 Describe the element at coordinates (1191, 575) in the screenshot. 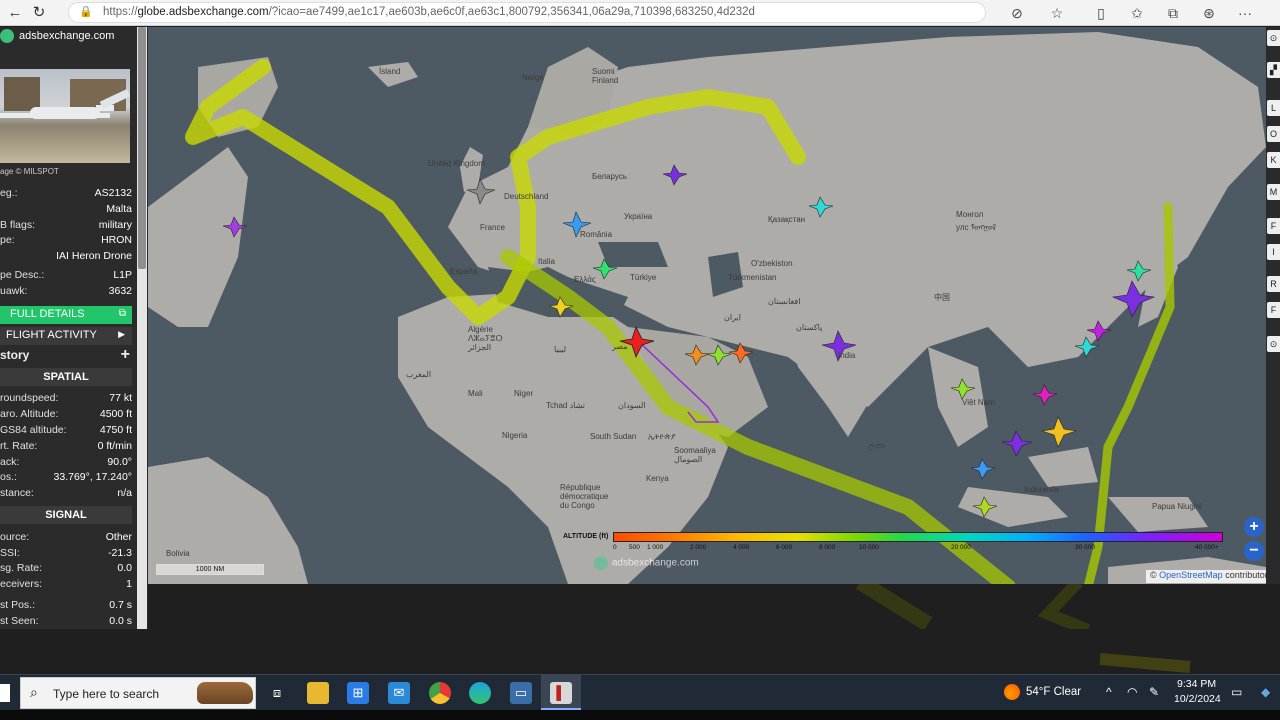

I see `osm-link: OpenStreetMap` at that location.